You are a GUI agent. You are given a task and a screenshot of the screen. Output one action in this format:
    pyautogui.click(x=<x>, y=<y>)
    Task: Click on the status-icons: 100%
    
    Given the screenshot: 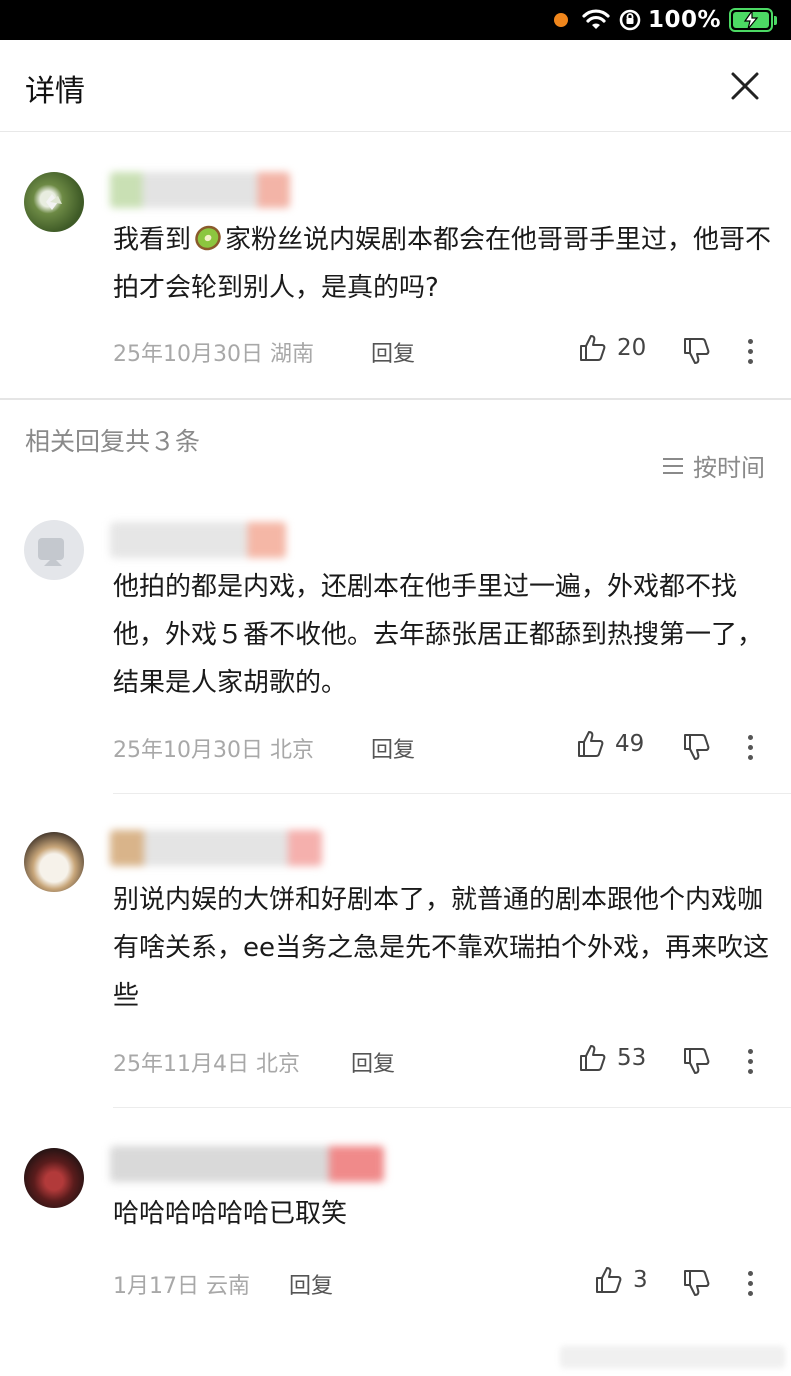 What is the action you would take?
    pyautogui.click(x=665, y=20)
    